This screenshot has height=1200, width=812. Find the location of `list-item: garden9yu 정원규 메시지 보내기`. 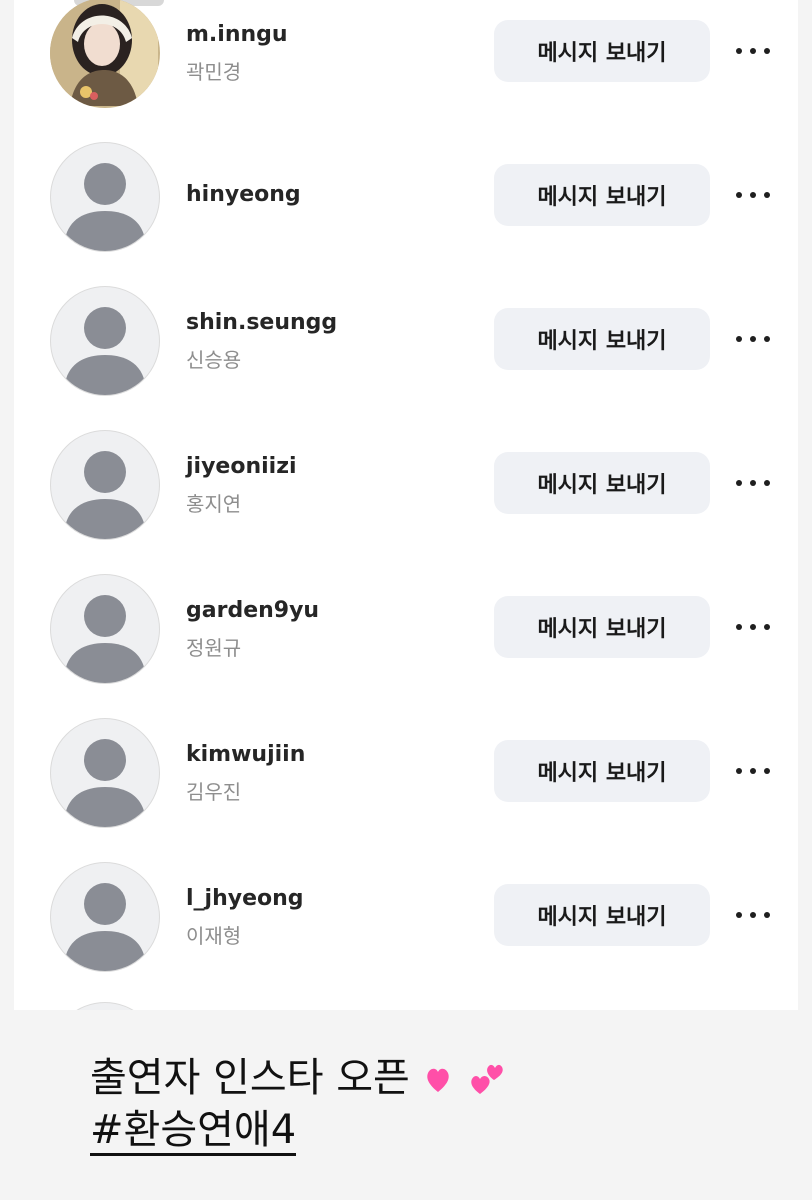

list-item: garden9yu 정원규 메시지 보내기 is located at coordinates (406, 646).